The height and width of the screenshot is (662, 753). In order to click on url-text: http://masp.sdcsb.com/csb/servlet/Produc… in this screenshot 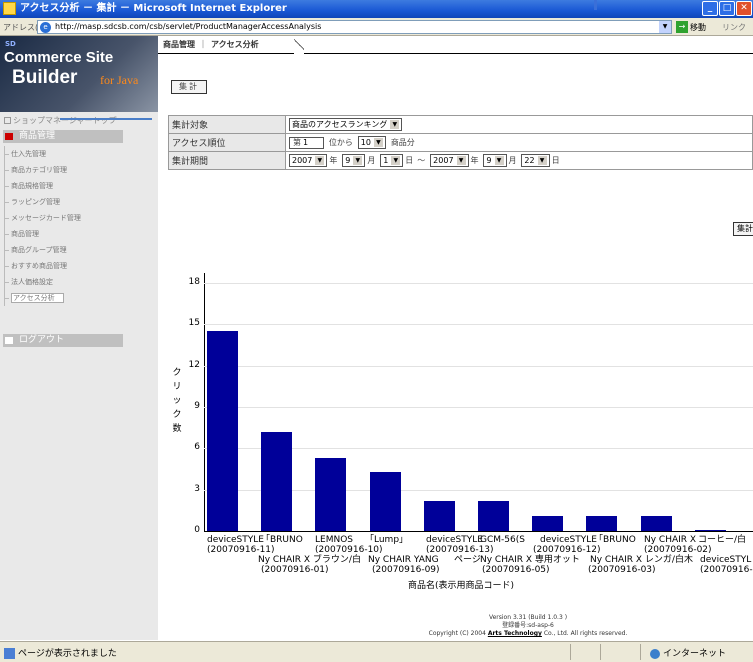, I will do `click(188, 26)`.